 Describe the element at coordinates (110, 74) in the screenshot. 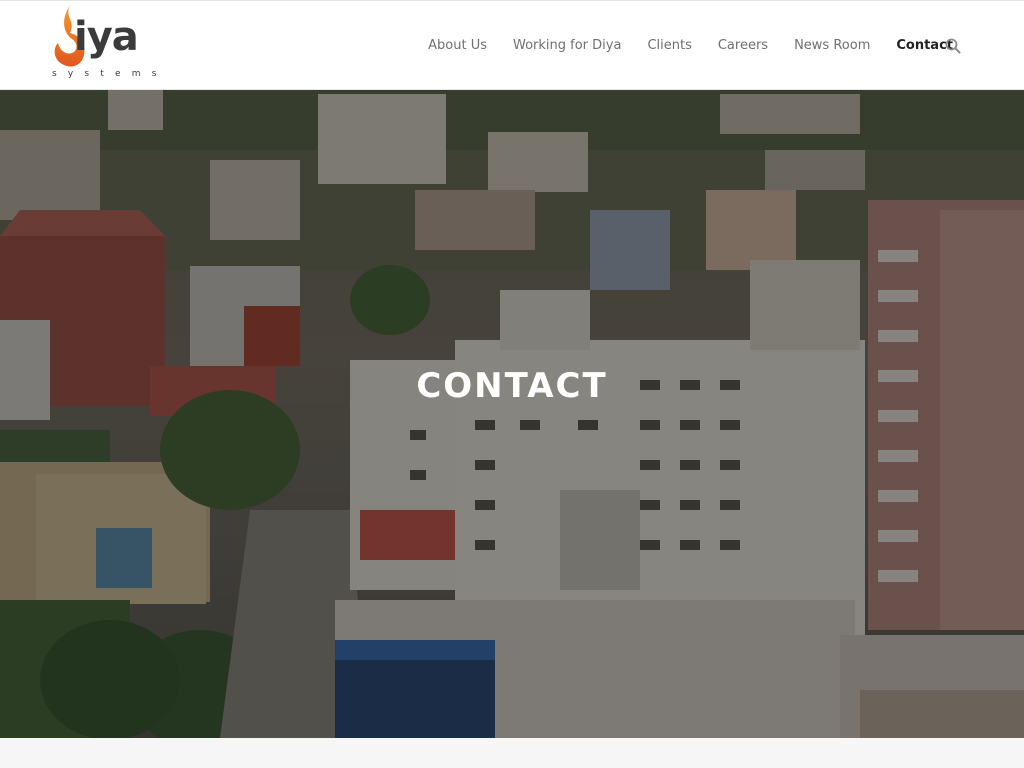

I see `brand-tagline: systems` at that location.